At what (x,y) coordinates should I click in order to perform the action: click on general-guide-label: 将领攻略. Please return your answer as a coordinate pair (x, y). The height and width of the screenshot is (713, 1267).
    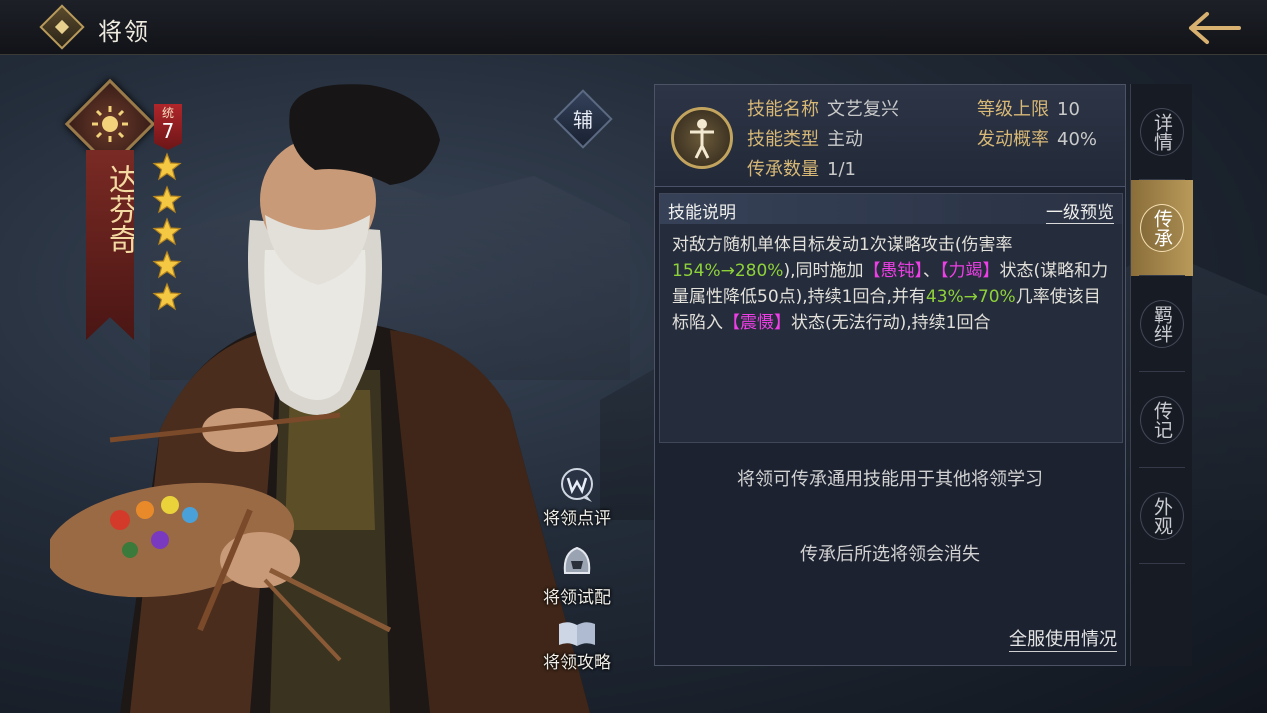
    Looking at the image, I should click on (577, 663).